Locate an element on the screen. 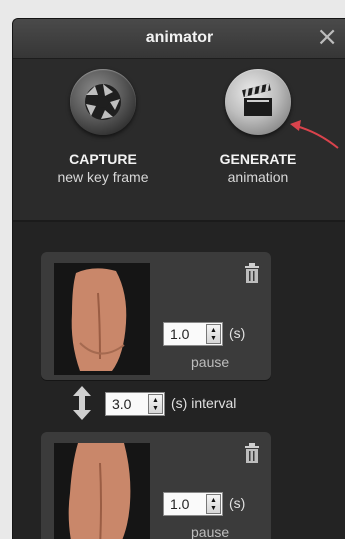 The image size is (345, 539). keyframe-card: ▲▼ (s) pause is located at coordinates (156, 485).